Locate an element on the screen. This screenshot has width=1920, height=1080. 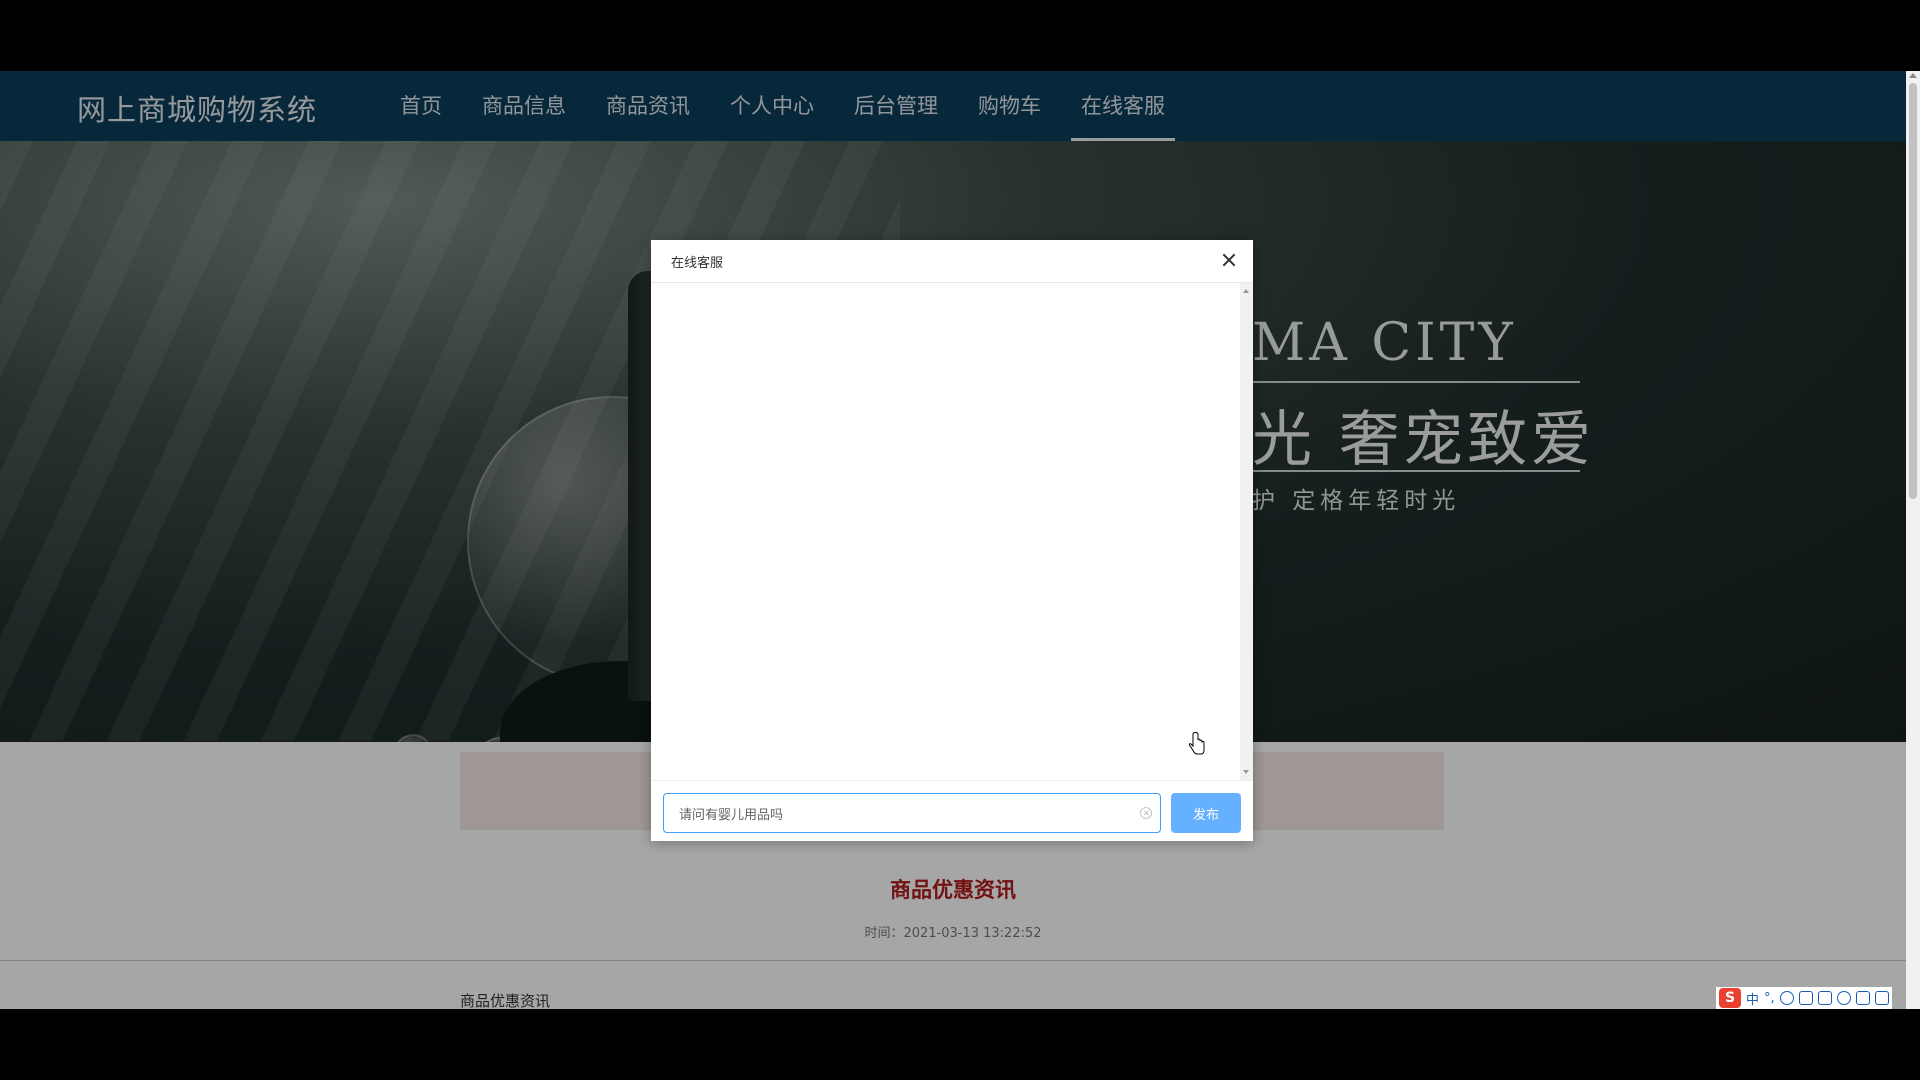
chat-footer: 发布 is located at coordinates (952, 810).